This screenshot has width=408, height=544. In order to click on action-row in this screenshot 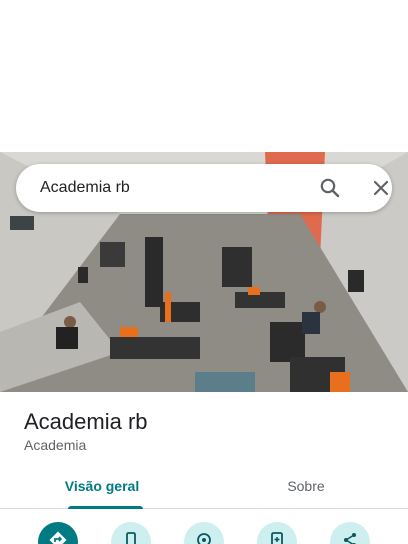, I will do `click(204, 533)`.